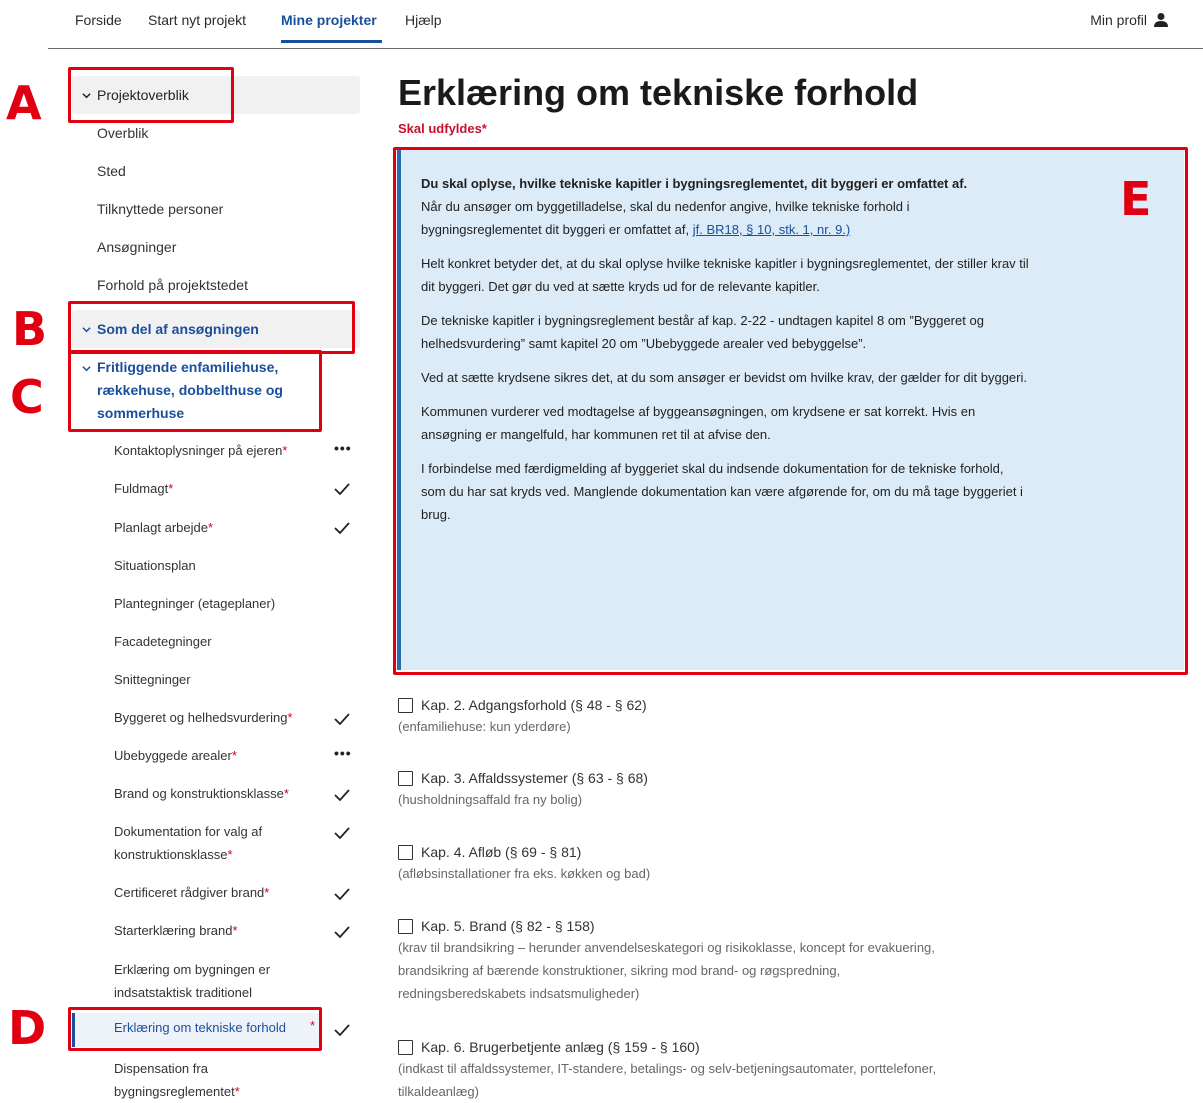 Image resolution: width=1203 pixels, height=1103 pixels. What do you see at coordinates (508, 926) in the screenshot?
I see `chapter-label: Kap. 5. Brand (§ 82 - § 158)` at bounding box center [508, 926].